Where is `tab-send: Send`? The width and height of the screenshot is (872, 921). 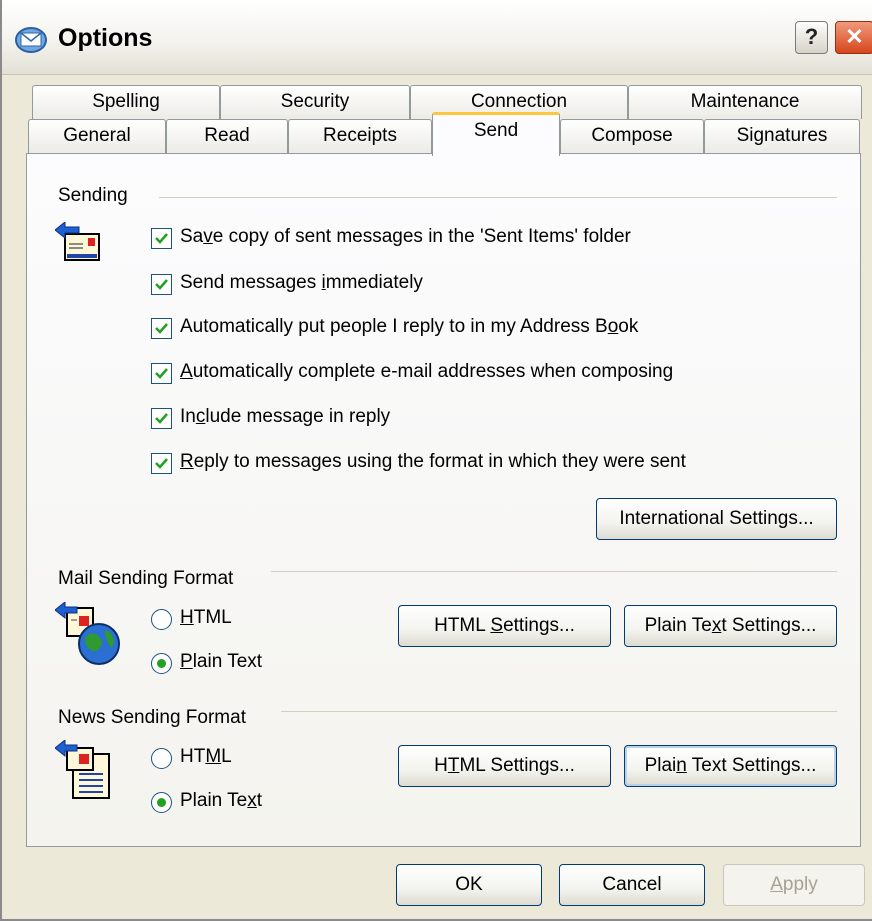 tab-send: Send is located at coordinates (496, 134).